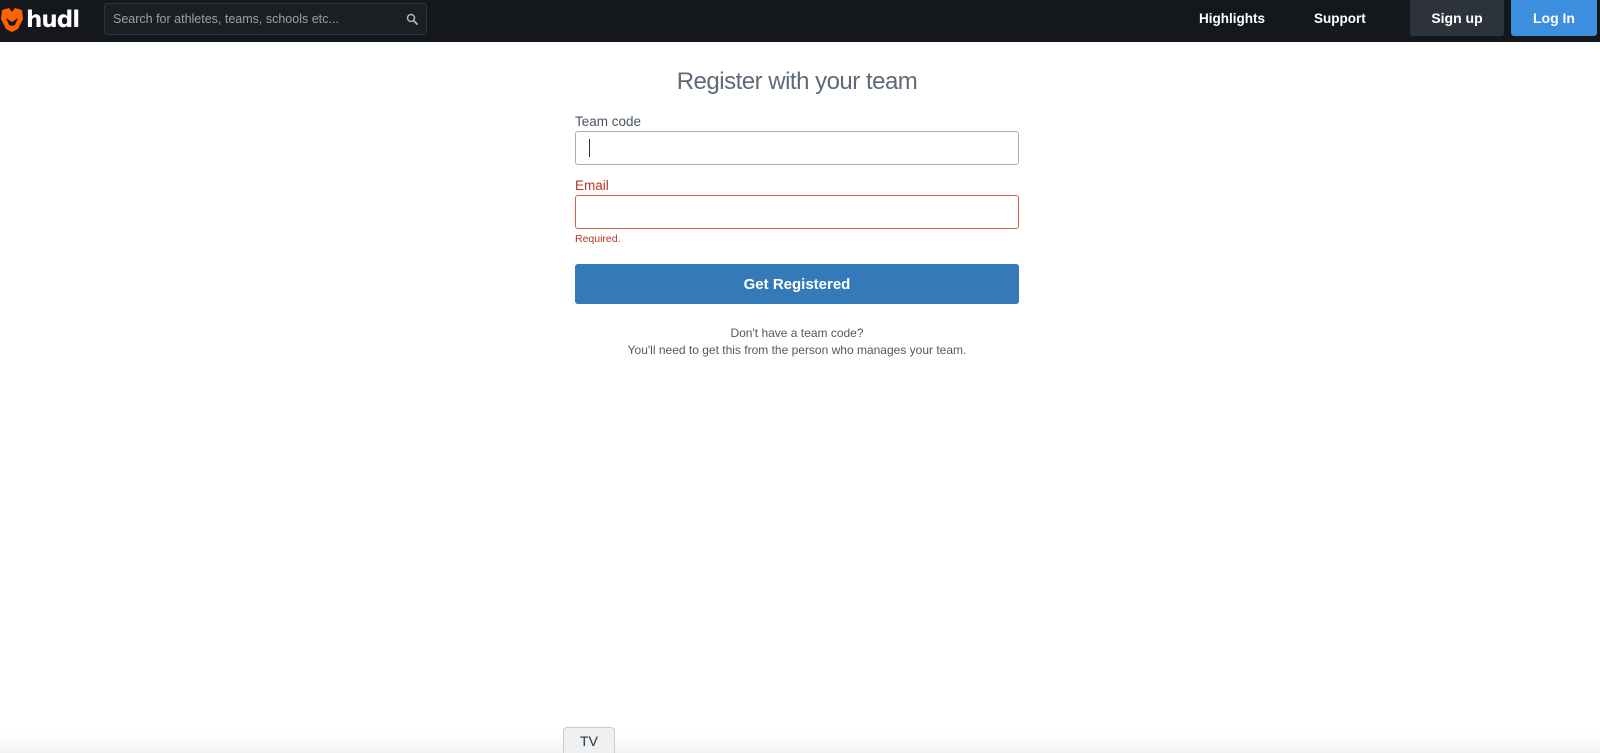 This screenshot has width=1600, height=753. What do you see at coordinates (797, 284) in the screenshot?
I see `get-registered-button: Get Registered` at bounding box center [797, 284].